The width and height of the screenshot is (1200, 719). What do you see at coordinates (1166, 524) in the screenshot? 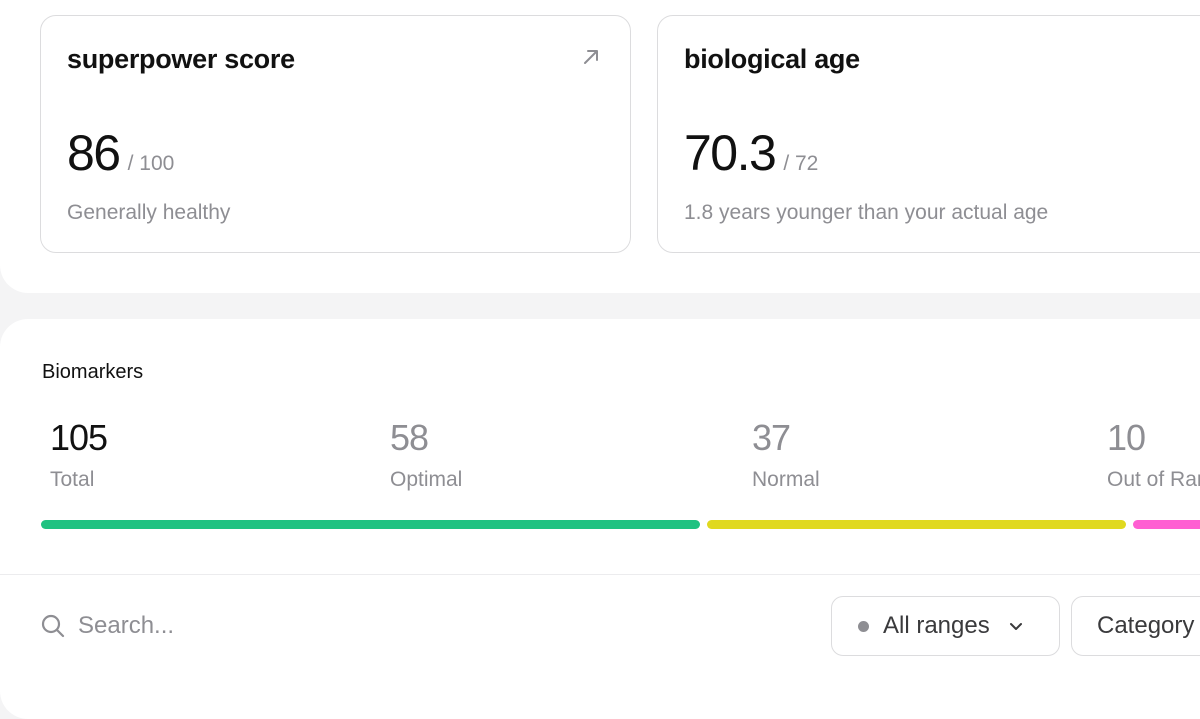
I see `out-of-range-bar` at bounding box center [1166, 524].